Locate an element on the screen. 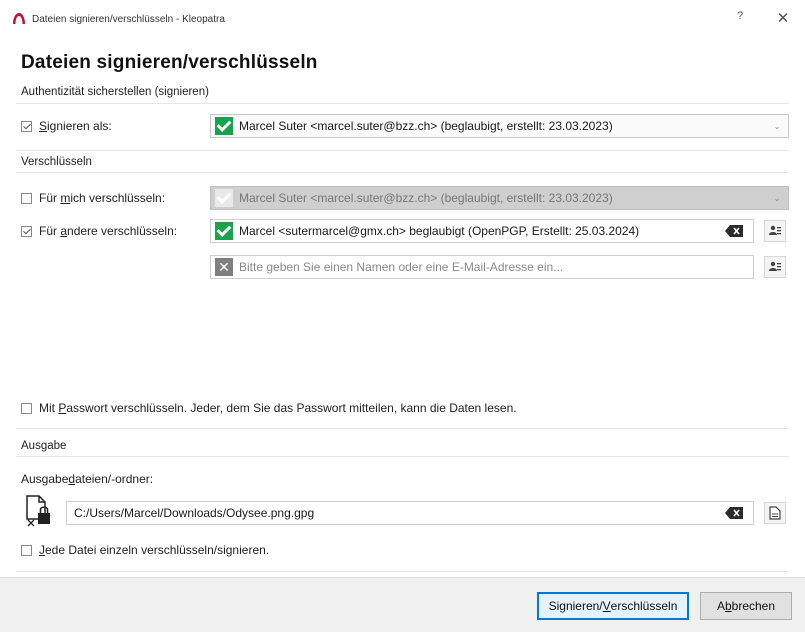 The height and width of the screenshot is (632, 805). each-file-checkbox is located at coordinates (26, 550).